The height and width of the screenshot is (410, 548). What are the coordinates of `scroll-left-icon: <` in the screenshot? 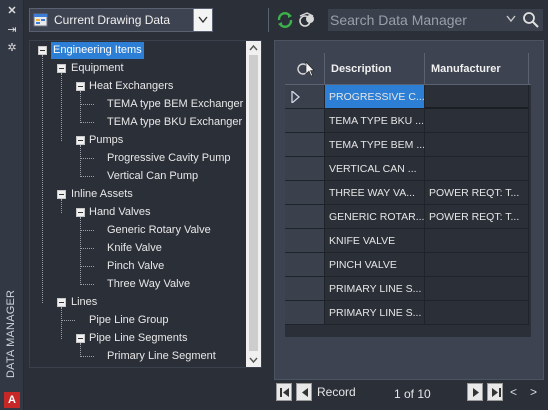 It's located at (513, 392).